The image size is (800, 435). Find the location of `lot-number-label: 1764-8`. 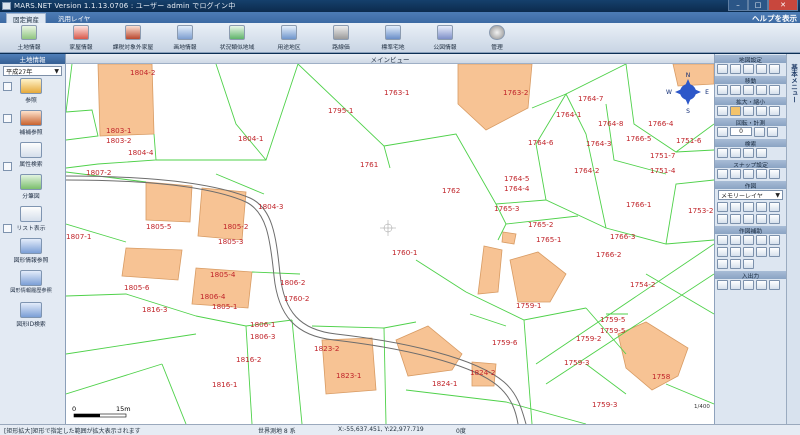

lot-number-label: 1764-8 is located at coordinates (611, 123).